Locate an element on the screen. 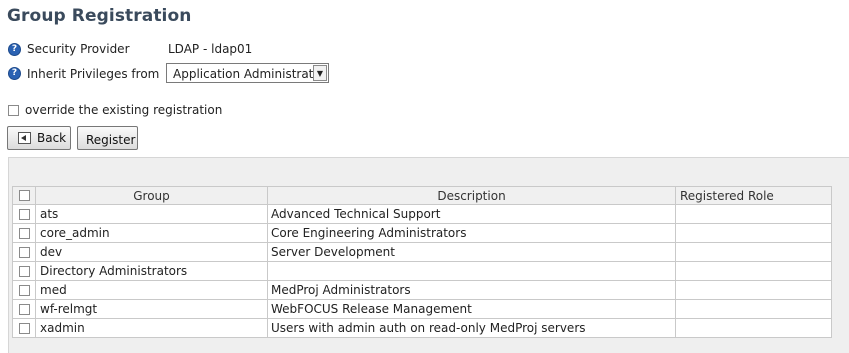  table-row: dev Server Development is located at coordinates (422, 252).